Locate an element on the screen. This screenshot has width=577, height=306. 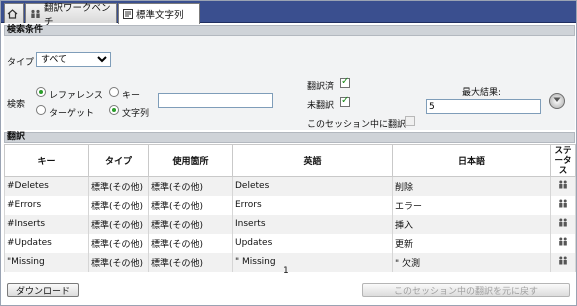
cell-english: Errors is located at coordinates (312, 205).